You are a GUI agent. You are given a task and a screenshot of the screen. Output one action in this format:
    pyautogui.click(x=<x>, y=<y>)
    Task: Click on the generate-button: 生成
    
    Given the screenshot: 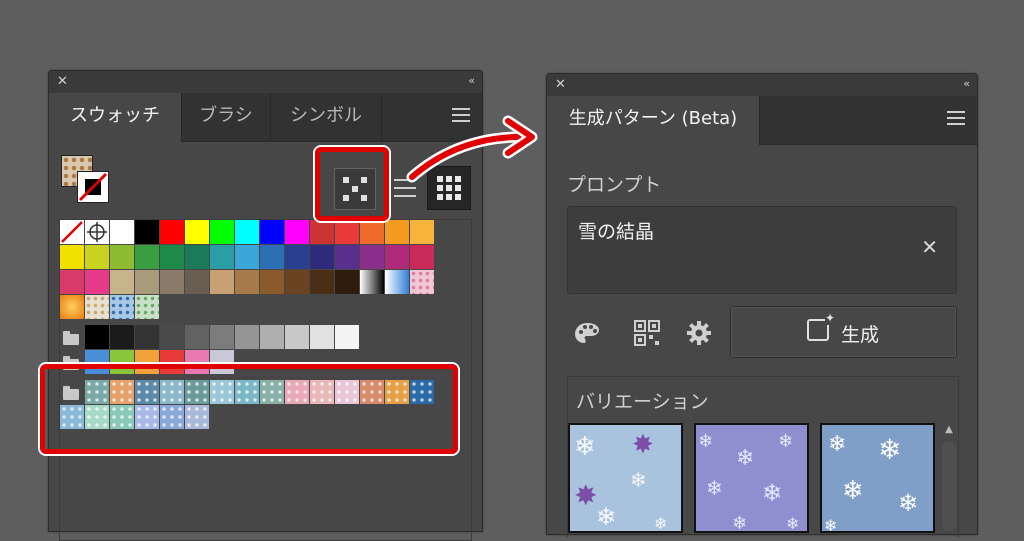 What is the action you would take?
    pyautogui.click(x=843, y=332)
    